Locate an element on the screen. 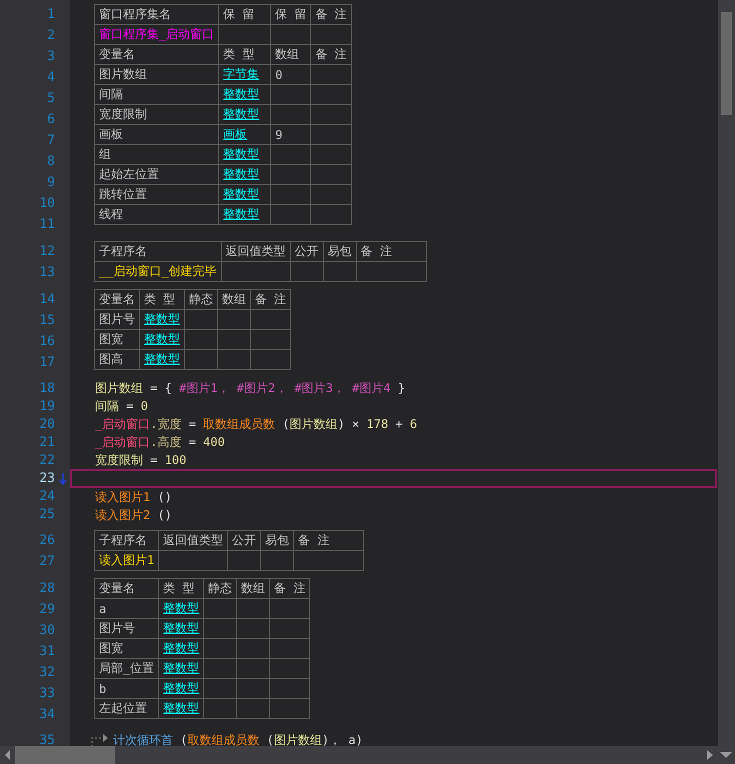 This screenshot has width=735, height=764. number-literal: 6 is located at coordinates (414, 424).